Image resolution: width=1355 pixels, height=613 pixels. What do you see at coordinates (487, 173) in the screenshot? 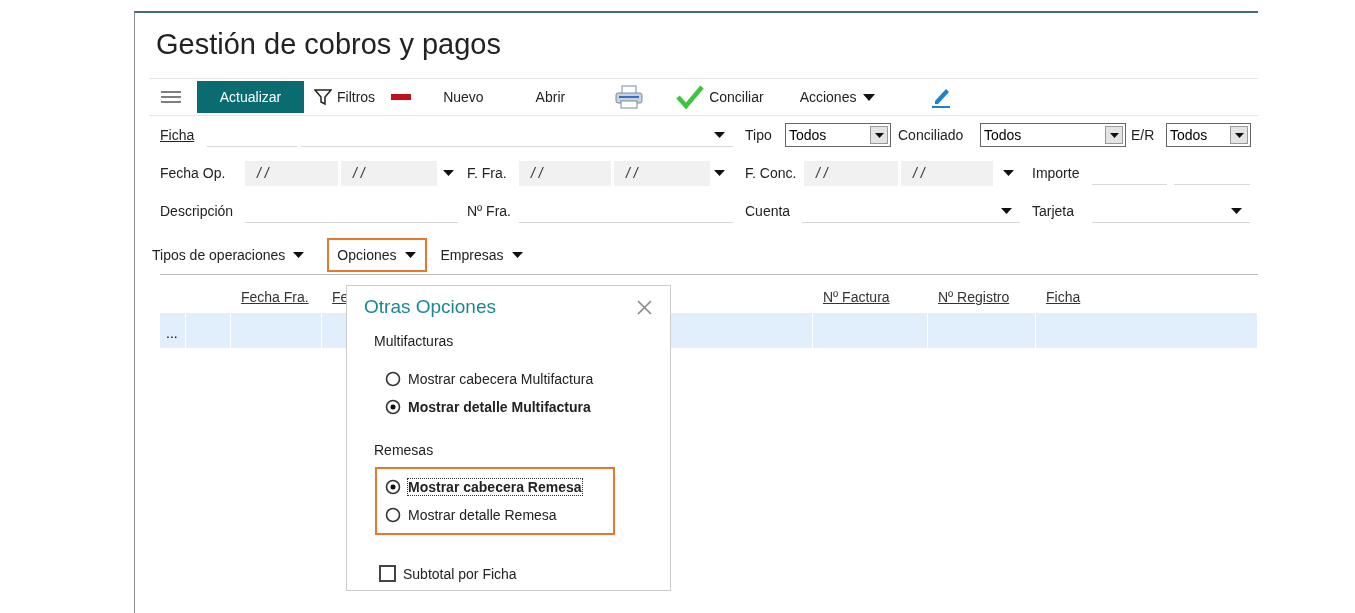
I see `field-label: F. Fra.` at bounding box center [487, 173].